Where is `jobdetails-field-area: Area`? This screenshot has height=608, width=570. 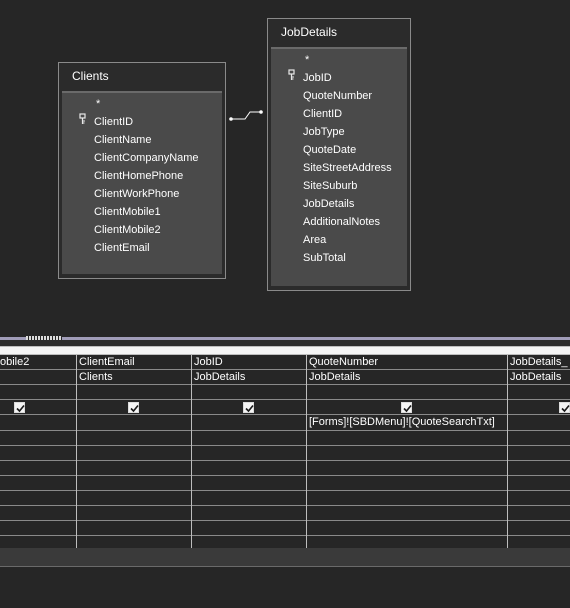 jobdetails-field-area: Area is located at coordinates (339, 240).